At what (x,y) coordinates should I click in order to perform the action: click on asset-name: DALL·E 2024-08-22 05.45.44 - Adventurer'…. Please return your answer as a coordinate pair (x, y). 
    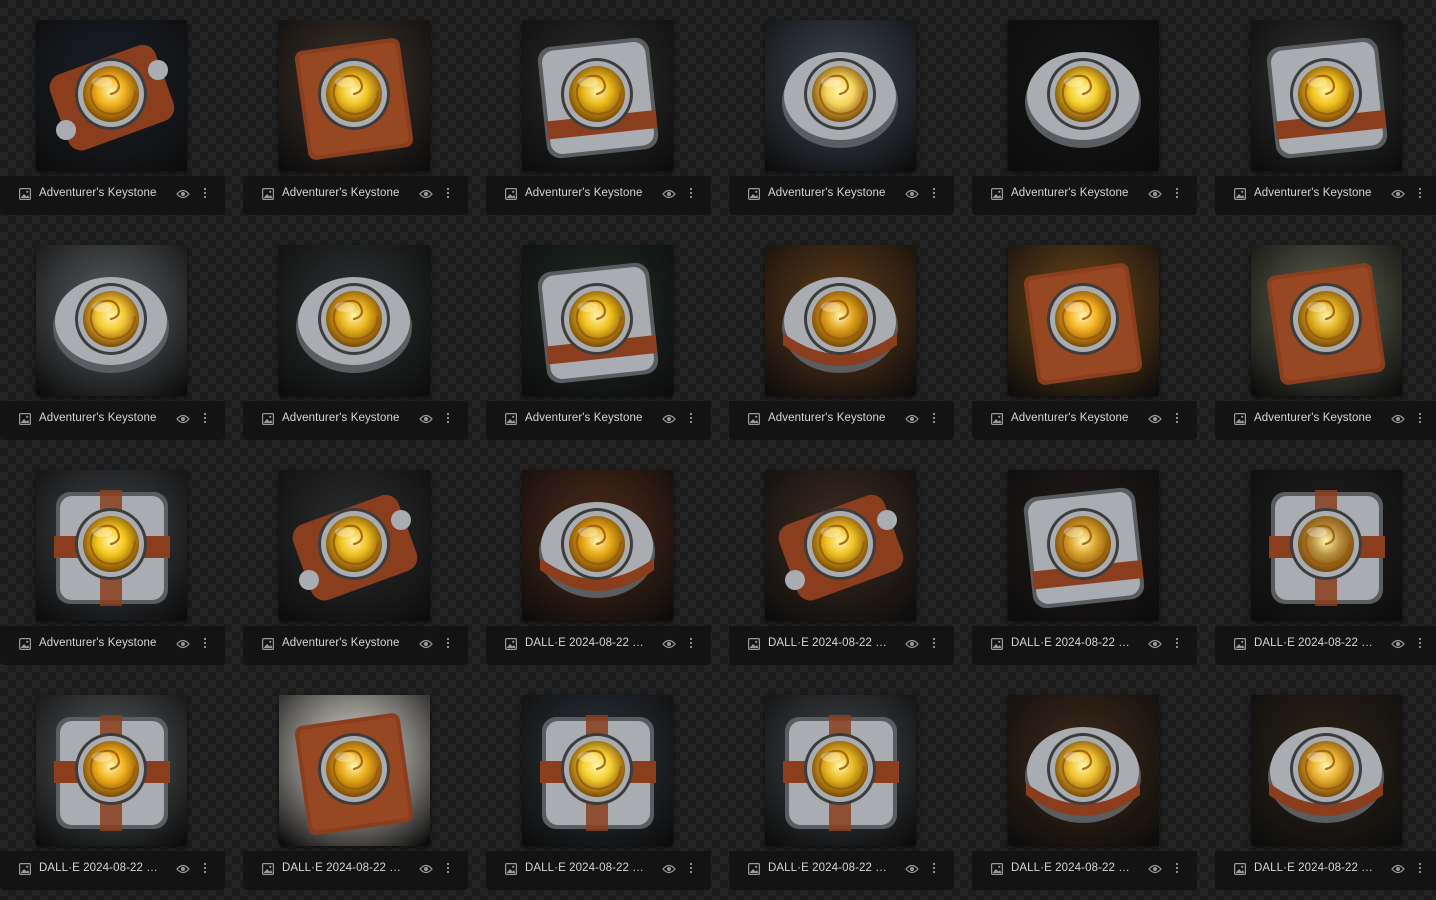
    Looking at the image, I should click on (1316, 868).